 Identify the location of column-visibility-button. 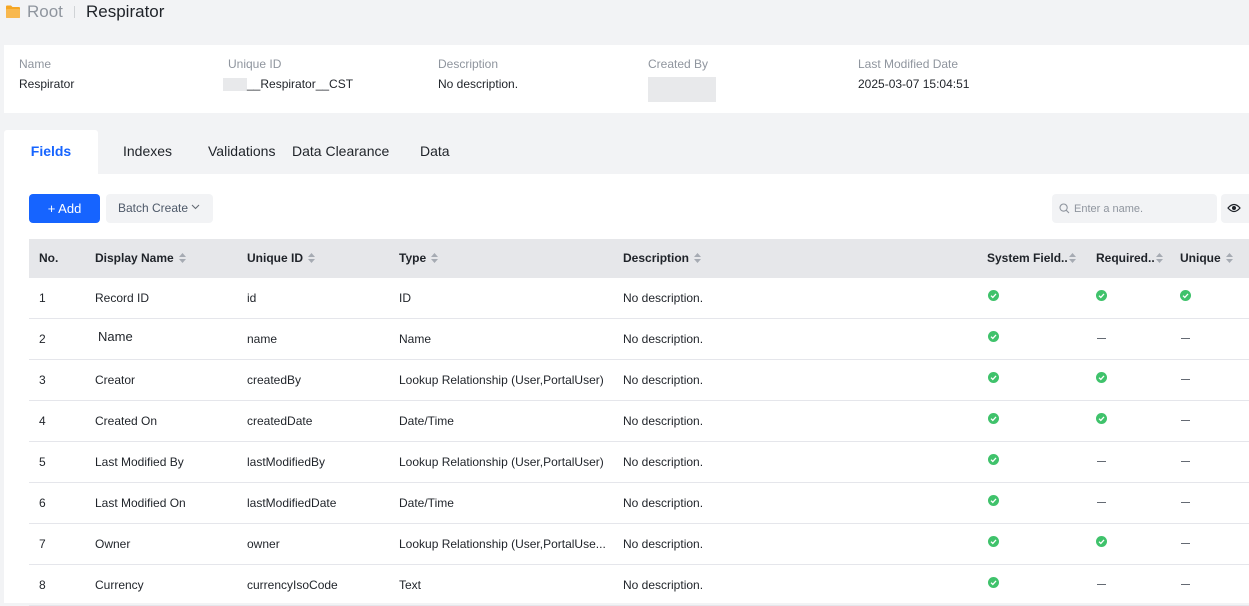
(1235, 208).